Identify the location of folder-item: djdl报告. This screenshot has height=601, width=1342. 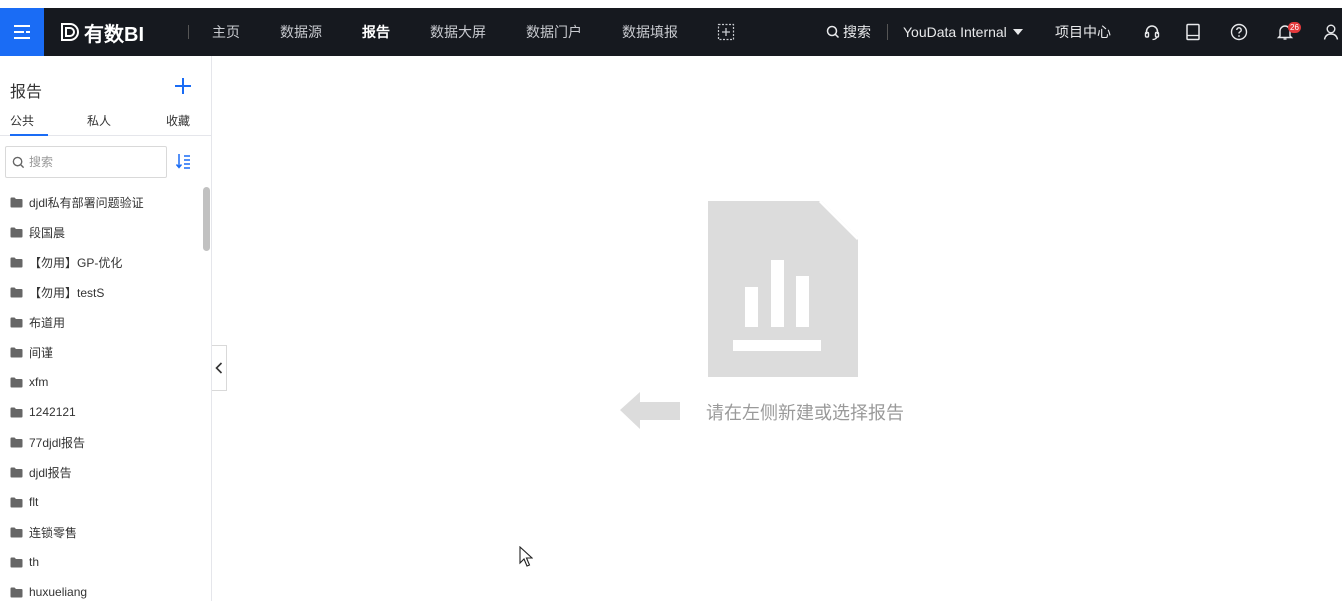
(101, 472).